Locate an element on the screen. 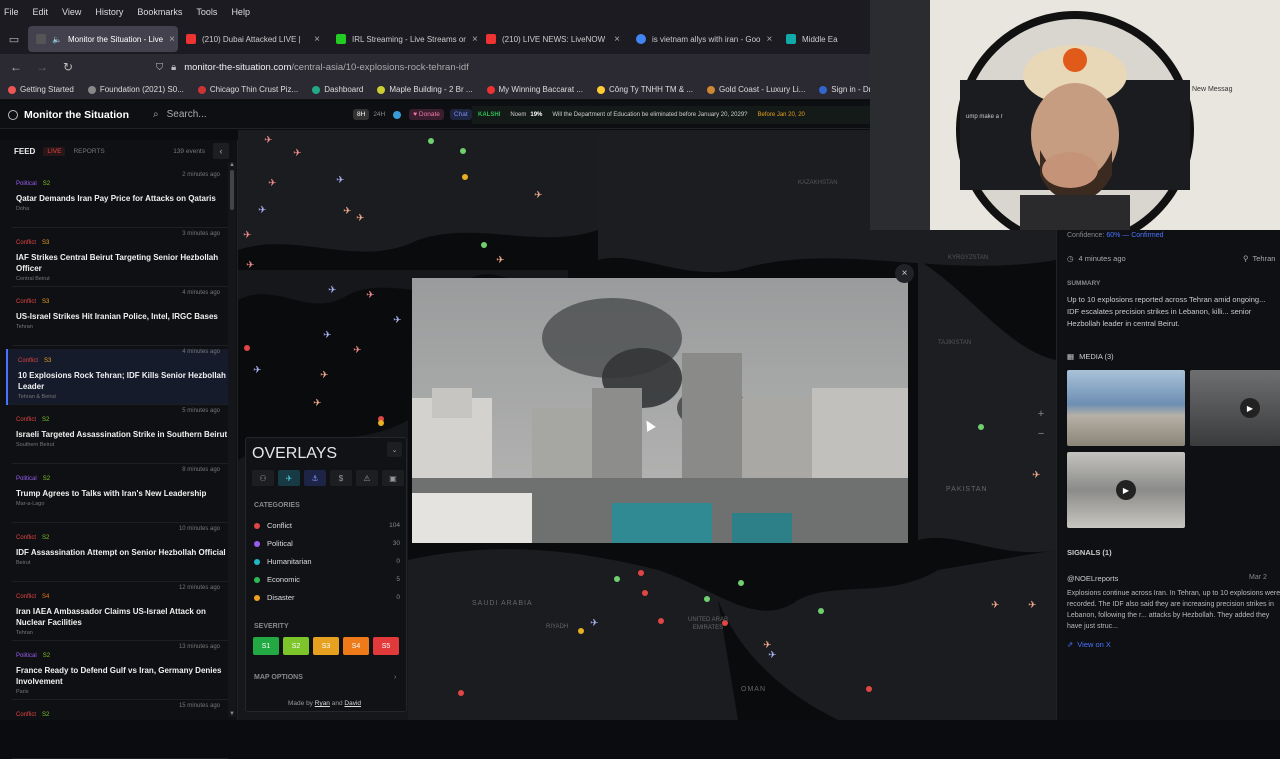  close-video-button: × is located at coordinates (904, 273).